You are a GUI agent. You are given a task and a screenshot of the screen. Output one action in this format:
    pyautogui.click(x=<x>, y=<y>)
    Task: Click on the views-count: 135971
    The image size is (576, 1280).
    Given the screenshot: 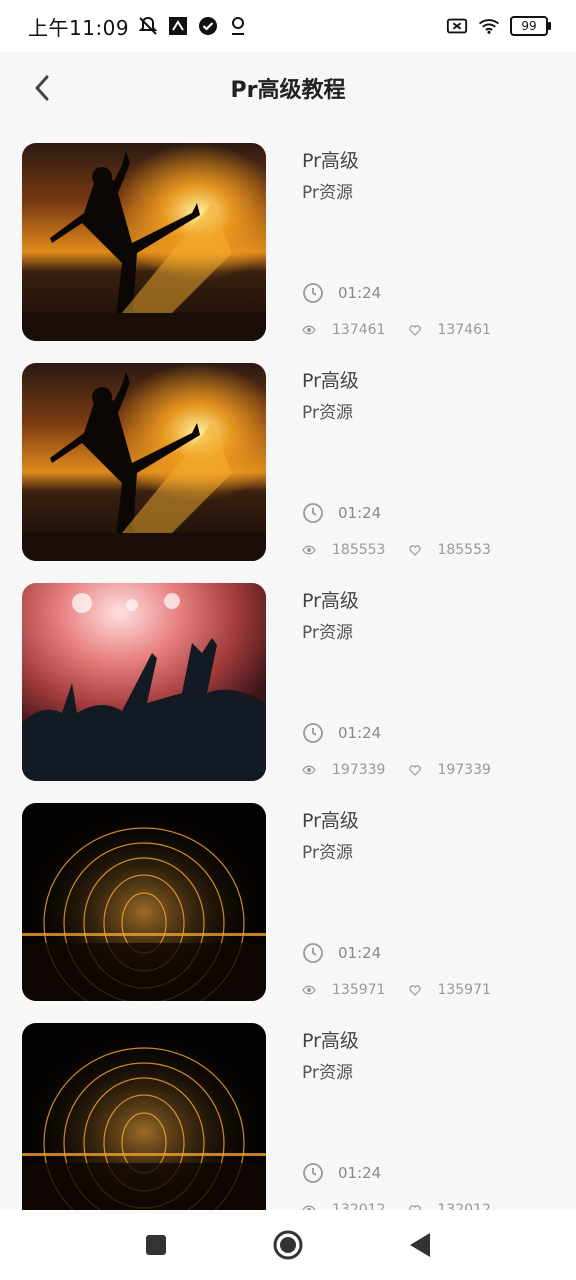 What is the action you would take?
    pyautogui.click(x=359, y=990)
    